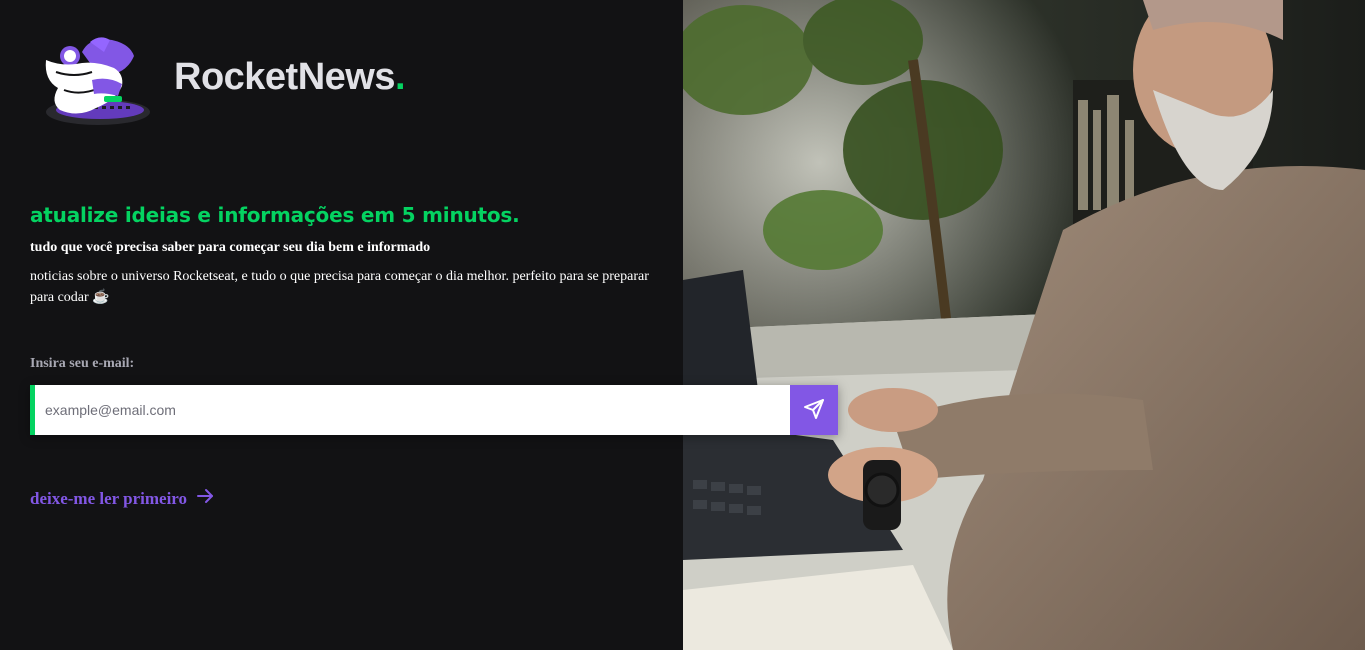 This screenshot has height=650, width=1365. I want to click on send-button, so click(814, 410).